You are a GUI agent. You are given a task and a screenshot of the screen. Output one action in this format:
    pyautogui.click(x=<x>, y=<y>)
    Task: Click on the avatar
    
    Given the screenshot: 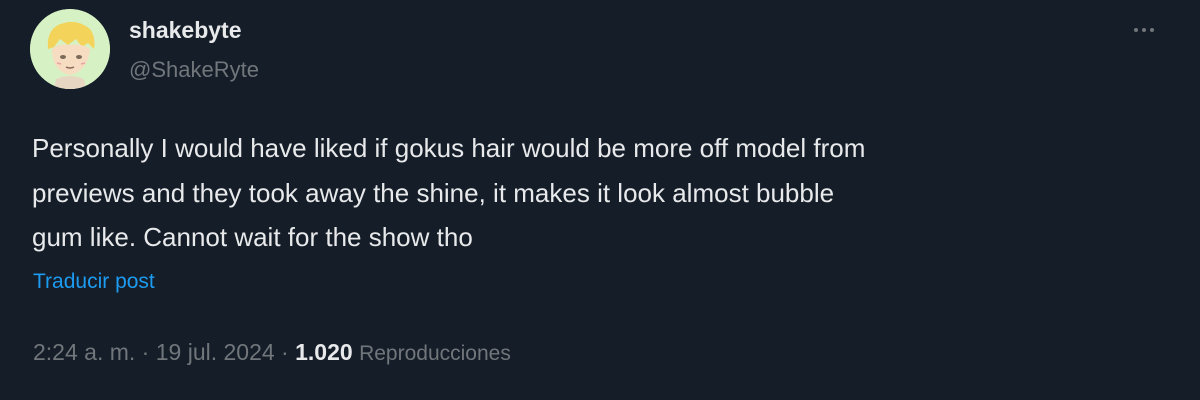 What is the action you would take?
    pyautogui.click(x=70, y=49)
    